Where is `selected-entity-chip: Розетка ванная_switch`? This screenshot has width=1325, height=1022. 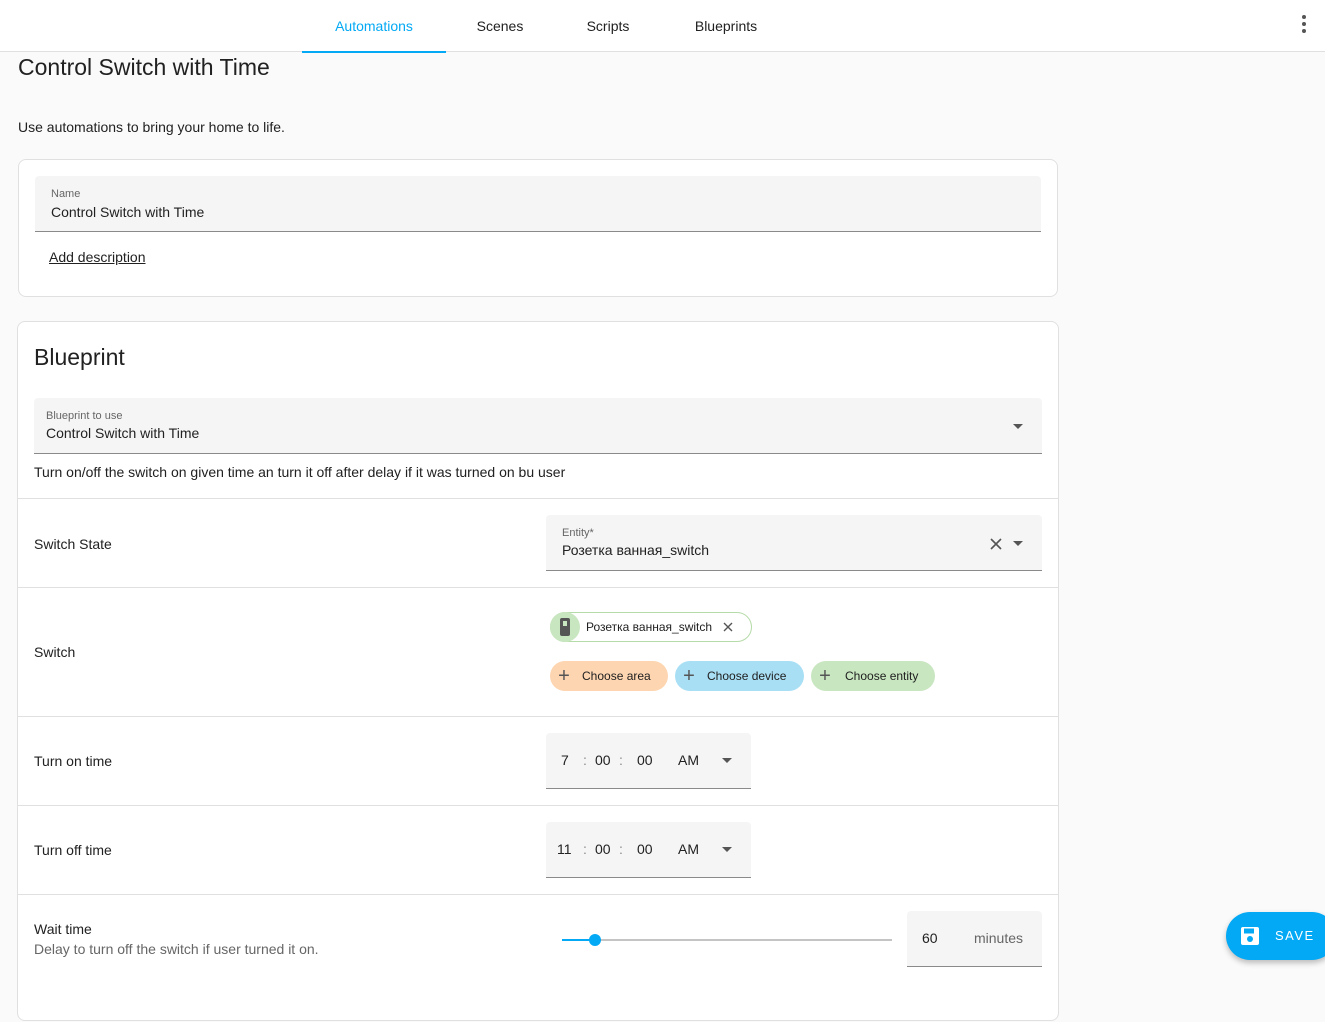 selected-entity-chip: Розетка ванная_switch is located at coordinates (651, 627).